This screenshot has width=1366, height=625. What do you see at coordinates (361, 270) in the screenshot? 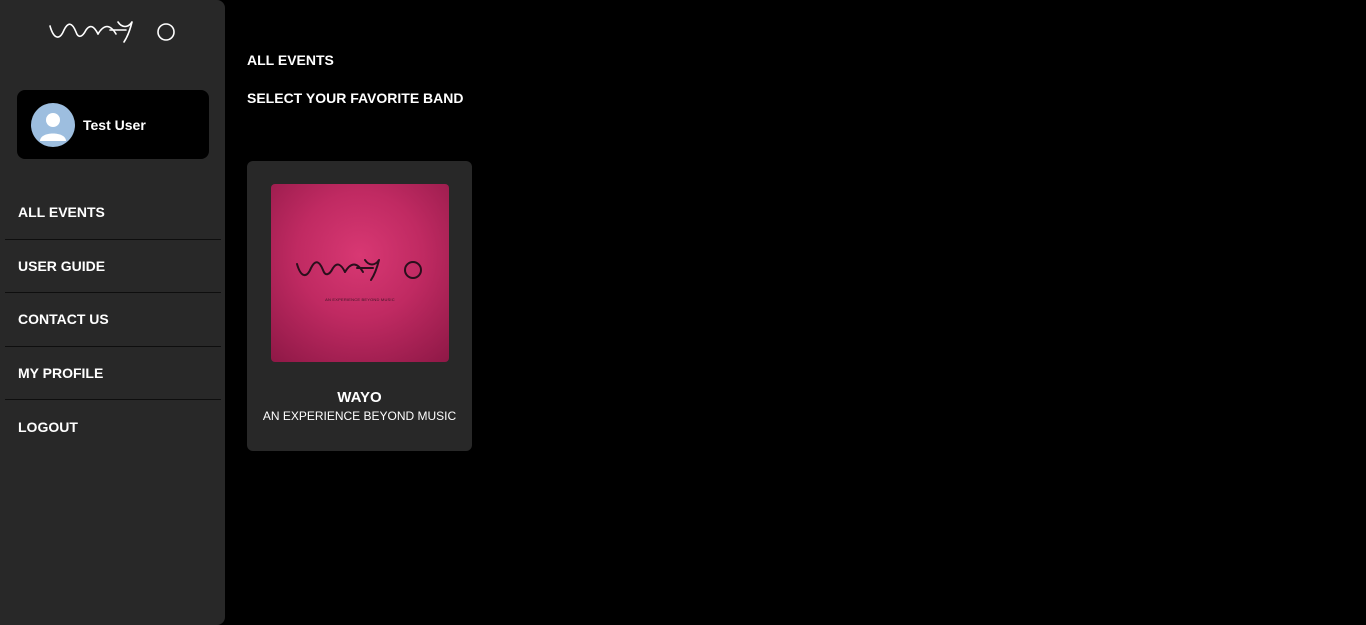
I see `cover-logo` at bounding box center [361, 270].